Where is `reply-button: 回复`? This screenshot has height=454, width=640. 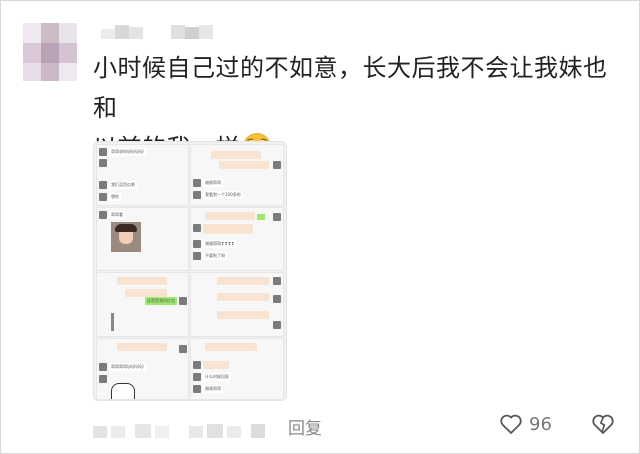
reply-button: 回复 is located at coordinates (305, 426).